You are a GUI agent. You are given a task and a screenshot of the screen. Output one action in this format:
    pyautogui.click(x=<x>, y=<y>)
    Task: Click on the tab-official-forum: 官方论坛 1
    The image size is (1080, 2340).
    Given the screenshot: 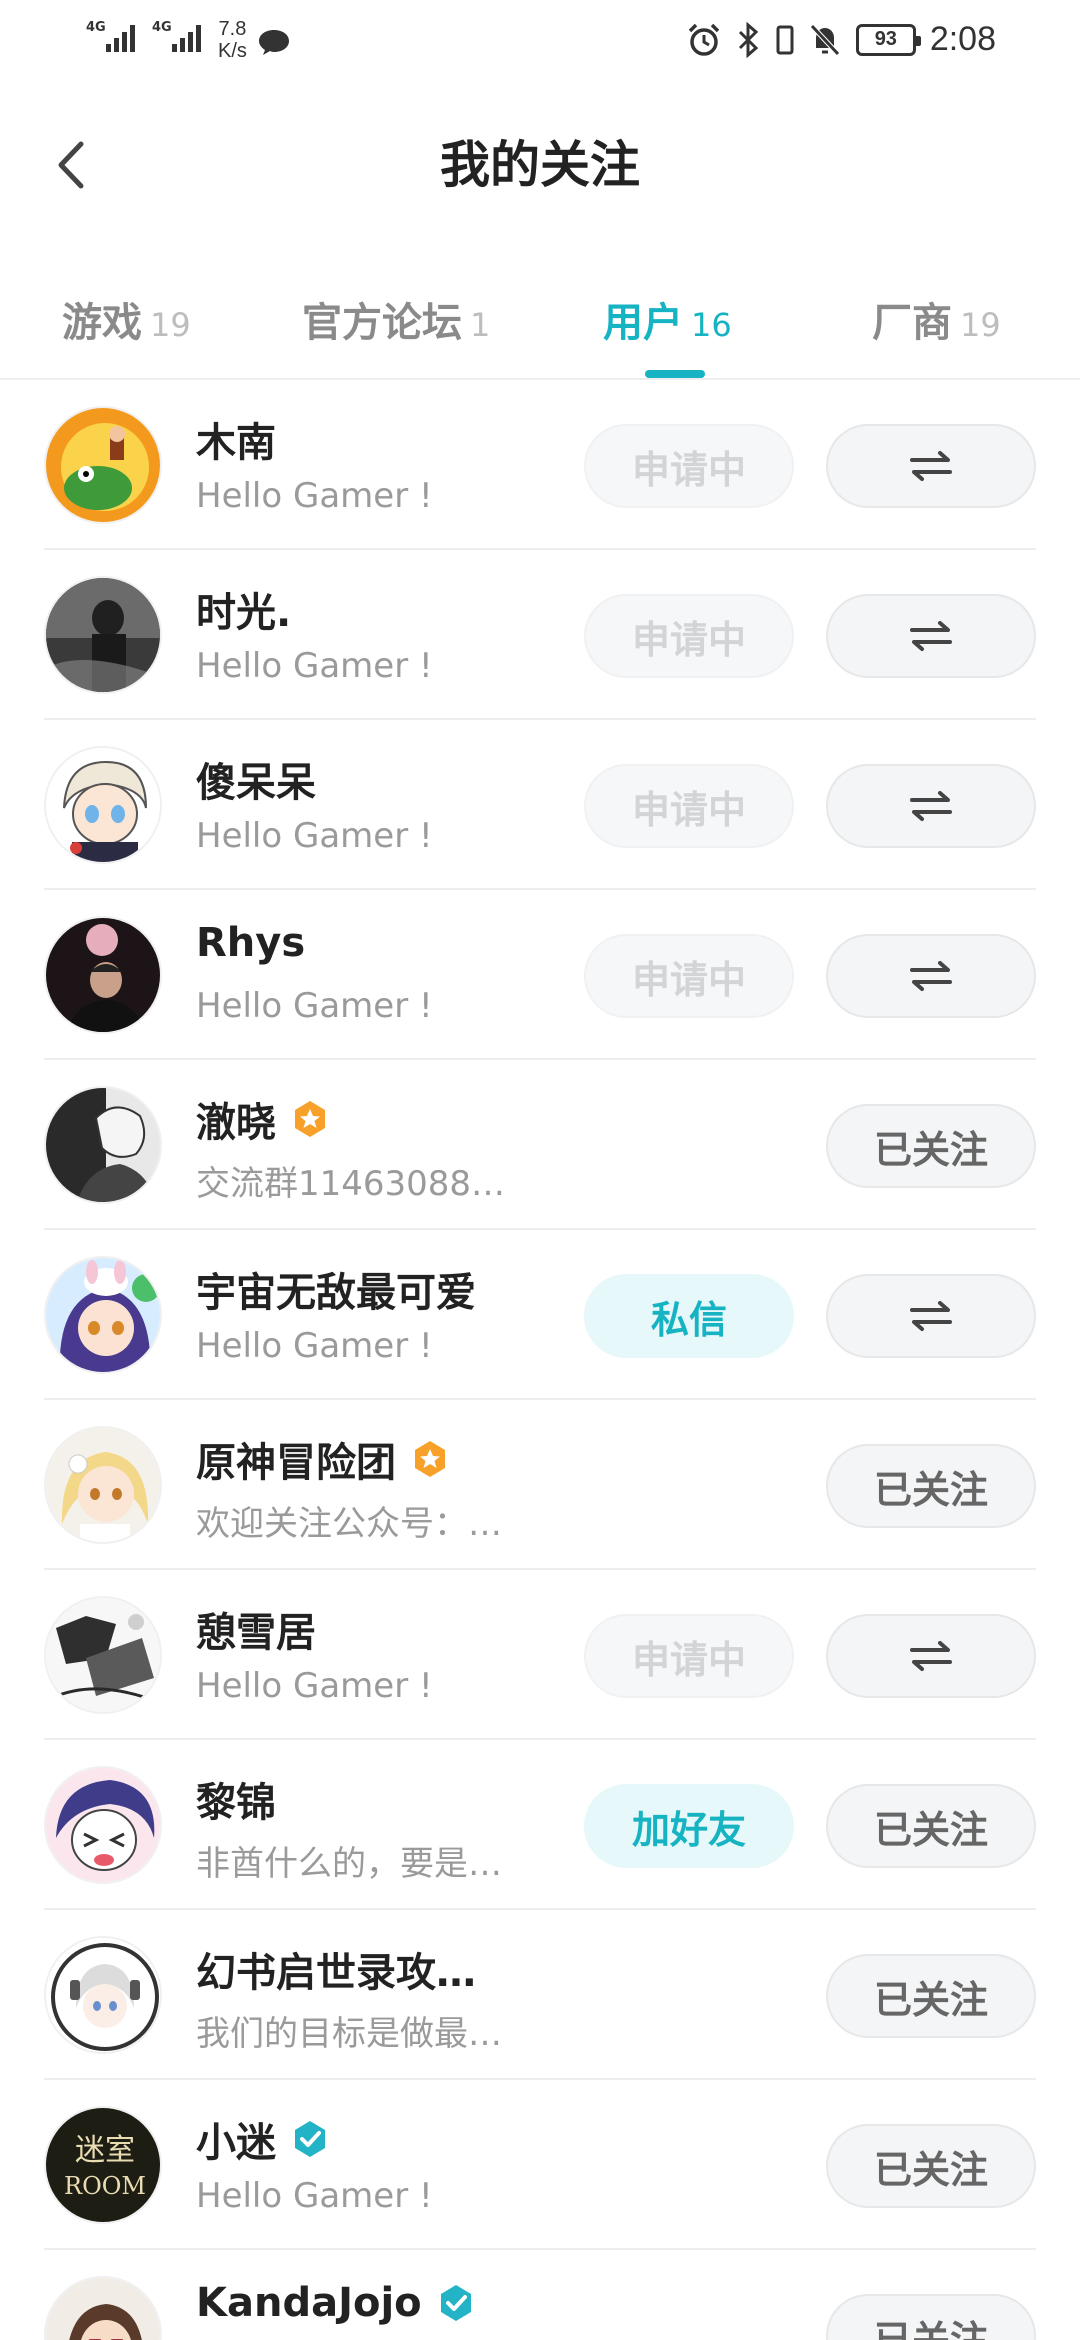 What is the action you would take?
    pyautogui.click(x=396, y=319)
    